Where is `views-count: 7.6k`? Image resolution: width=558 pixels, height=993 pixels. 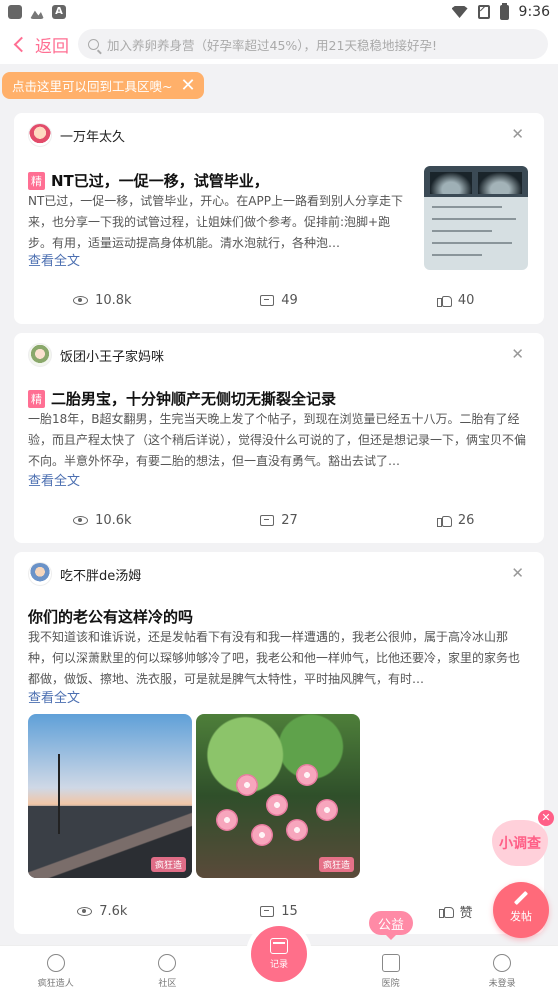
views-count: 7.6k is located at coordinates (113, 911).